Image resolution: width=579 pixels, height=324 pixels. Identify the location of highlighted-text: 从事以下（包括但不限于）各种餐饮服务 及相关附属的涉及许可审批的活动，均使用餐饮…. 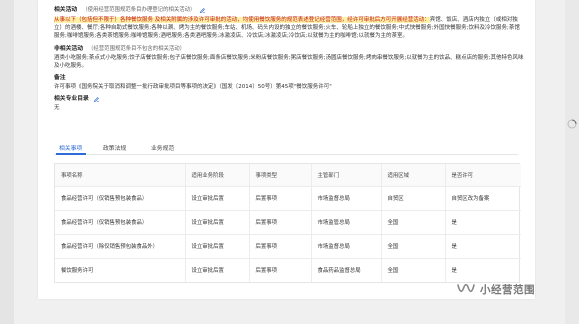
(242, 20).